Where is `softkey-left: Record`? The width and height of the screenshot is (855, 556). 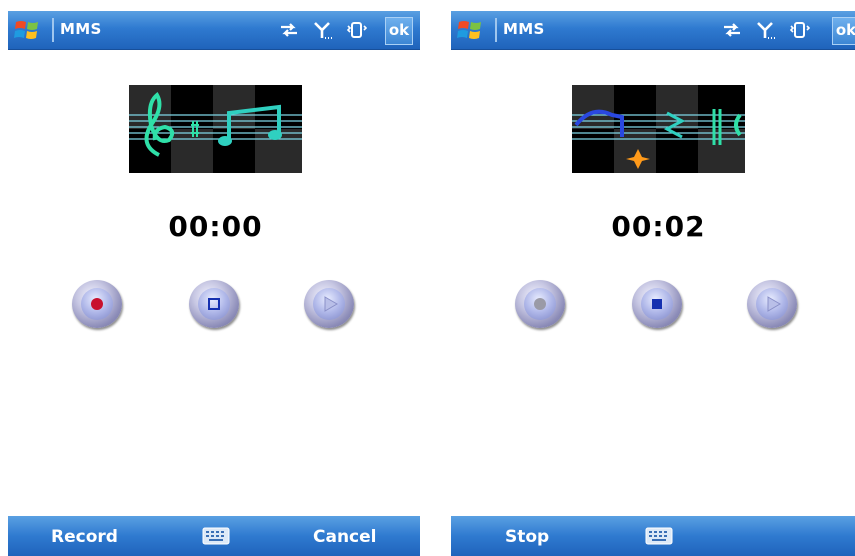 softkey-left: Record is located at coordinates (84, 537).